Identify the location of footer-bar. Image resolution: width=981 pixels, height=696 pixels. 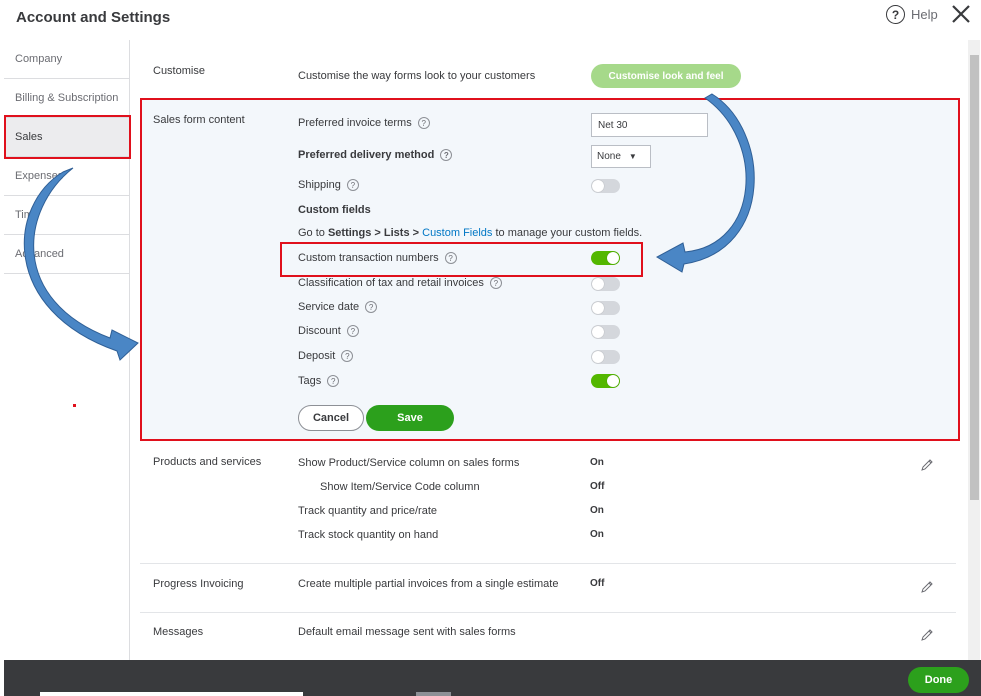
(492, 678).